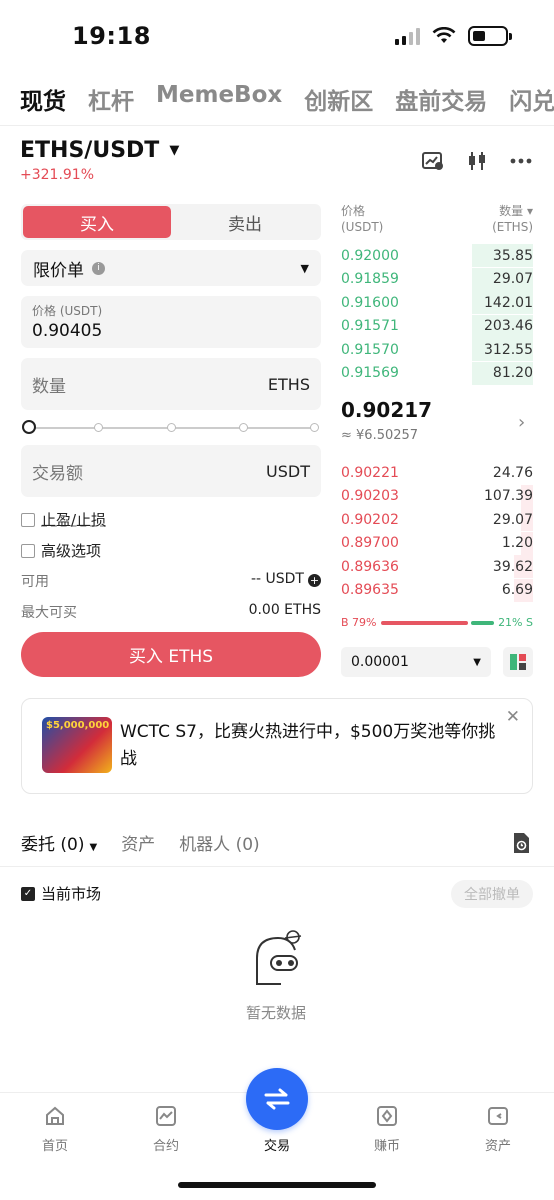 The image size is (554, 1200). I want to click on tab-margin: 杠杆, so click(111, 99).